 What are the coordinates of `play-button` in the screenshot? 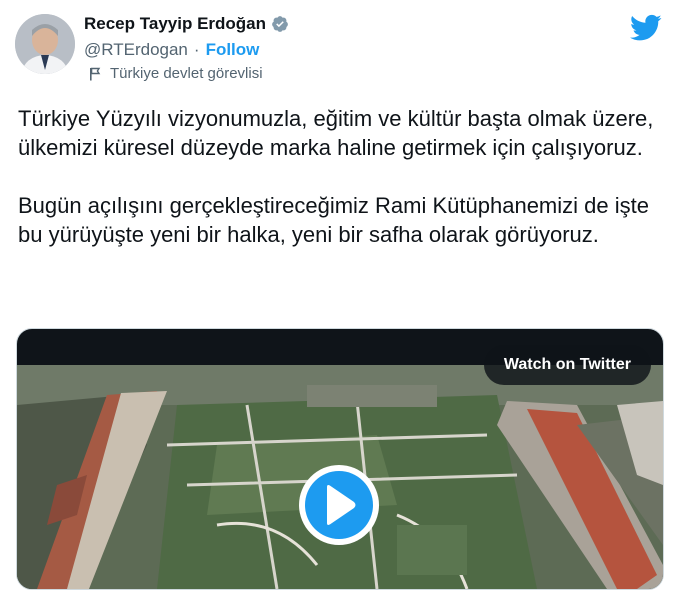 It's located at (339, 505).